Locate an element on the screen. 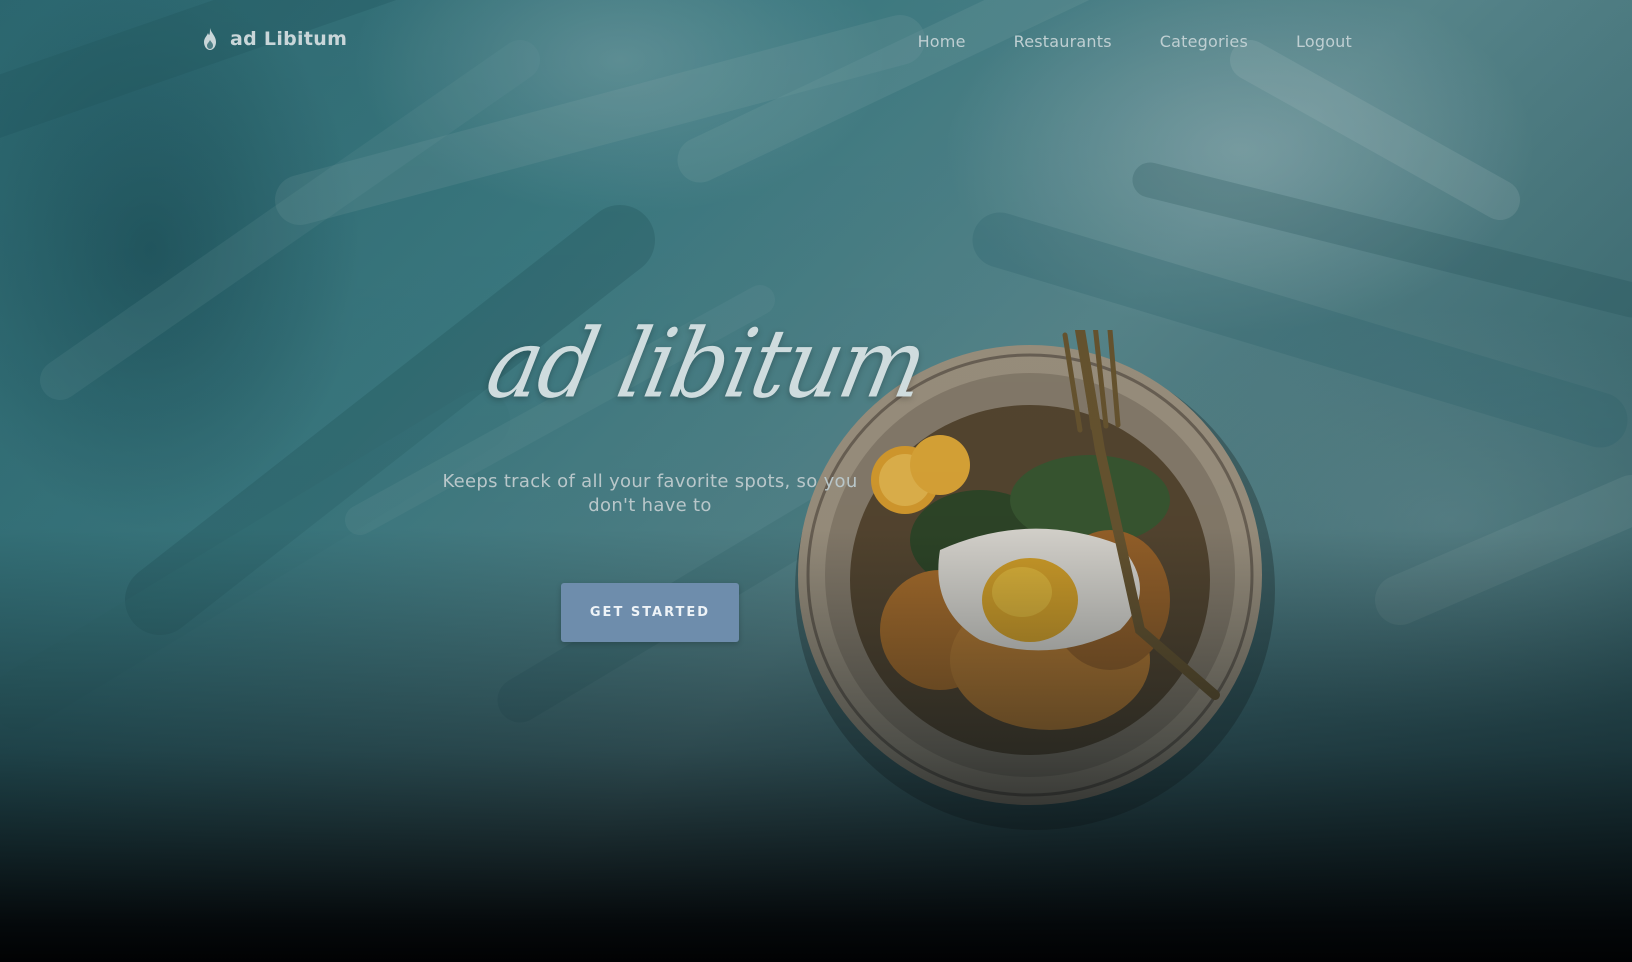  nav-link-categories: Categories is located at coordinates (1204, 41).